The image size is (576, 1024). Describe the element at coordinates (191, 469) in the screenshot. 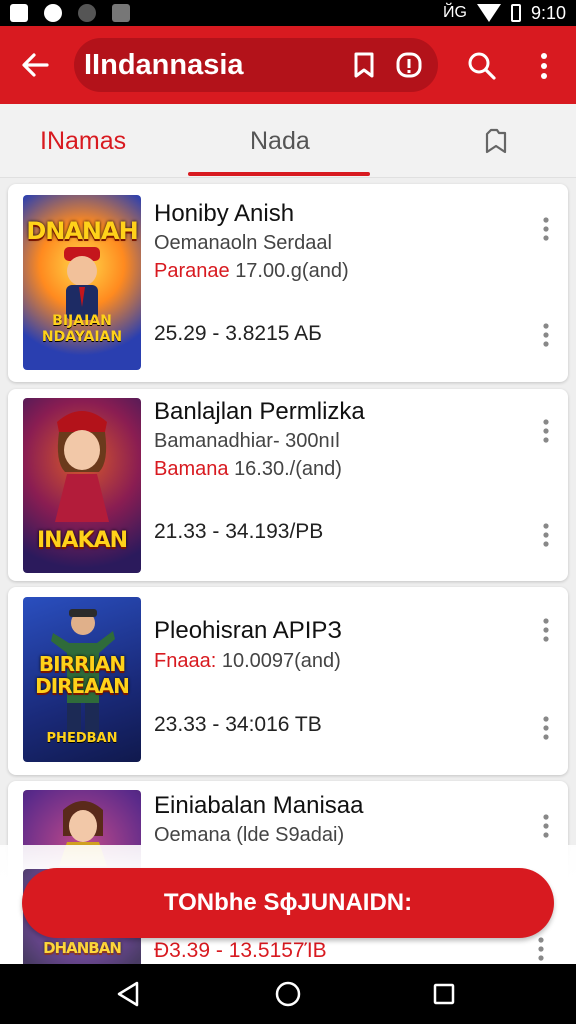

I see `price-label: Bamana` at that location.